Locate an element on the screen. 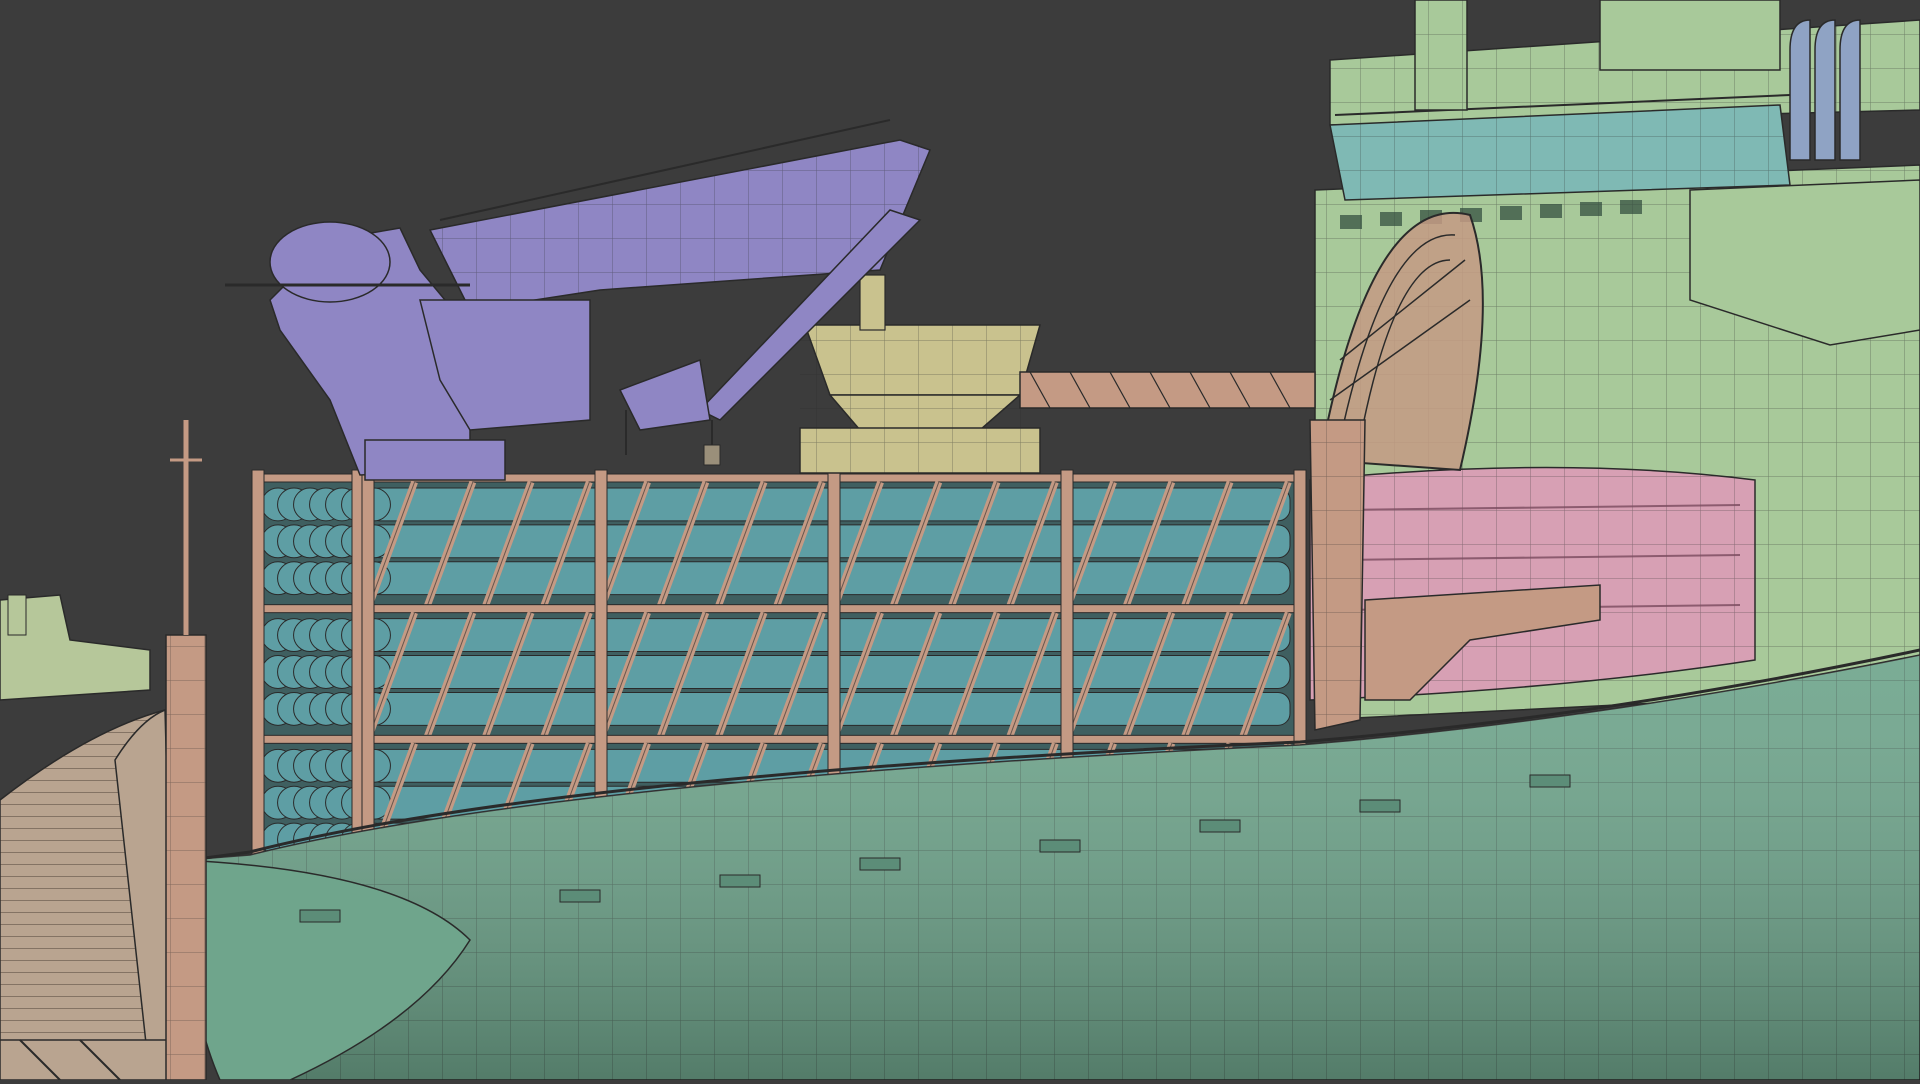 The width and height of the screenshot is (1920, 1084). walkway-bridge is located at coordinates (1167, 390).